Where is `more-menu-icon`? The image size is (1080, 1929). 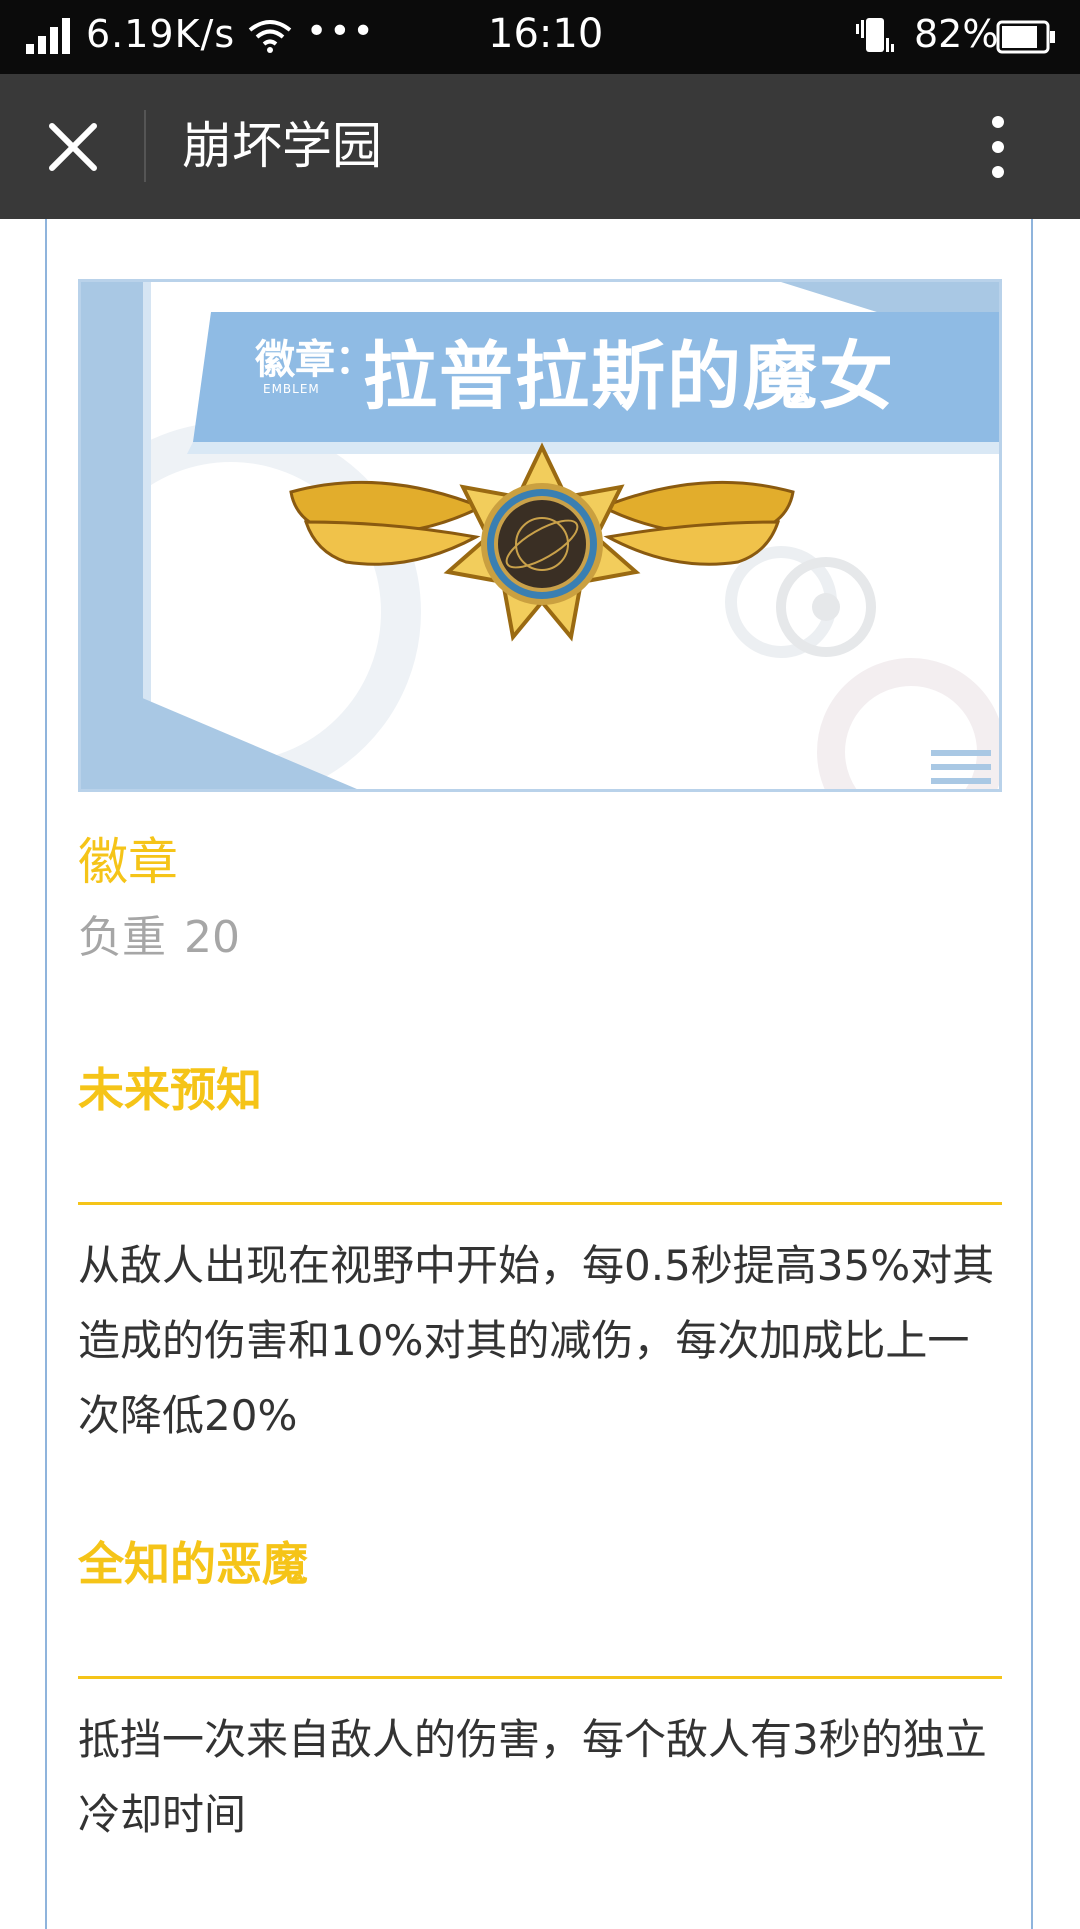
more-menu-icon is located at coordinates (998, 147).